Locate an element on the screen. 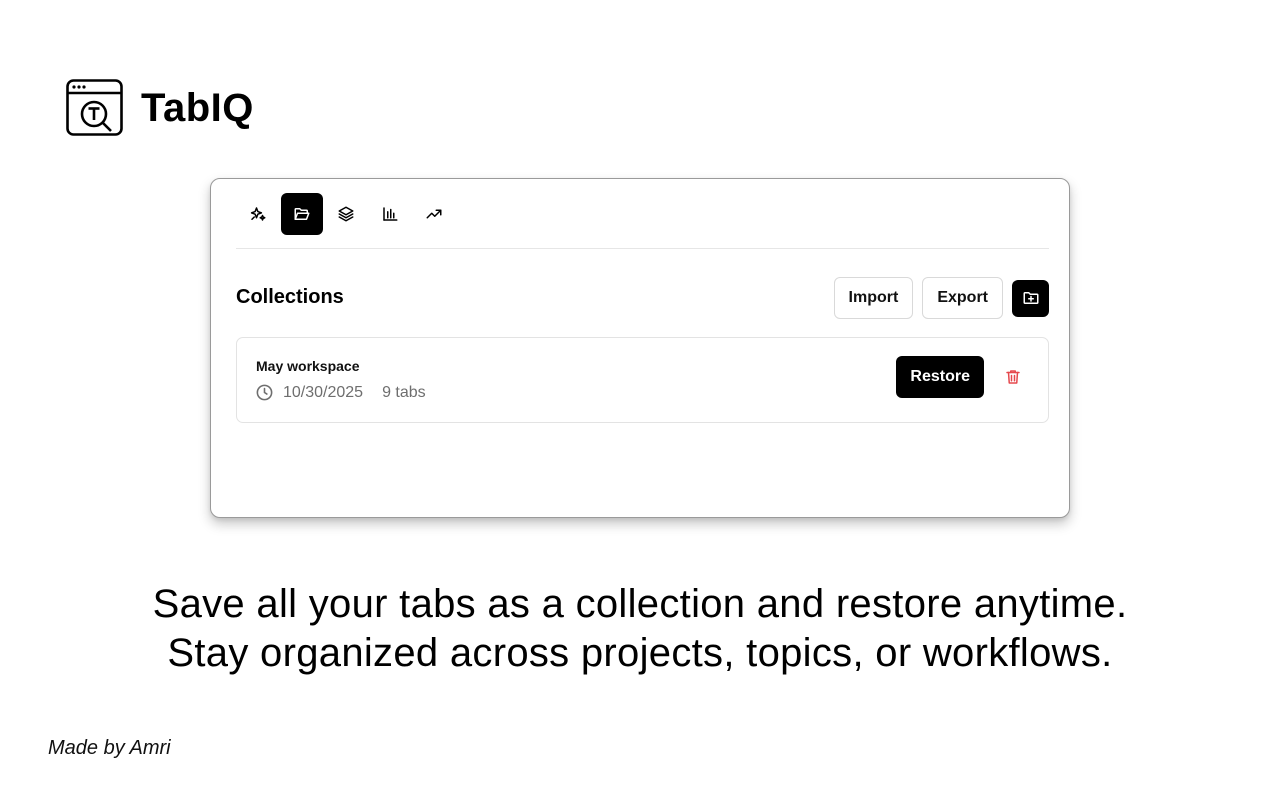 The height and width of the screenshot is (800, 1280). sparkles-icon is located at coordinates (258, 214).